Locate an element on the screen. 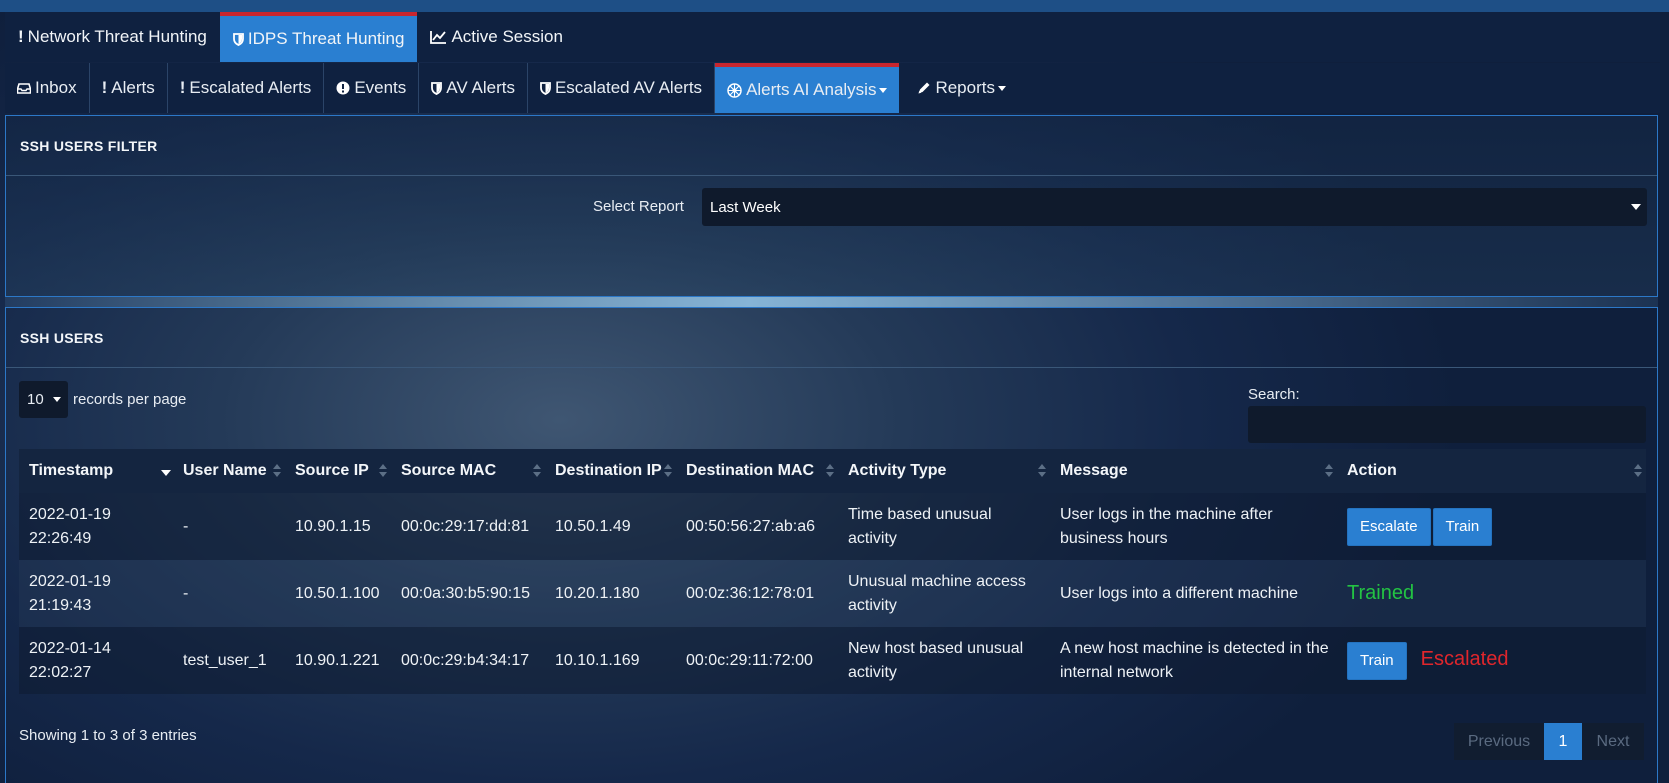  tab-alerts-ai-analysis: Alerts AI Analysis is located at coordinates (807, 88).